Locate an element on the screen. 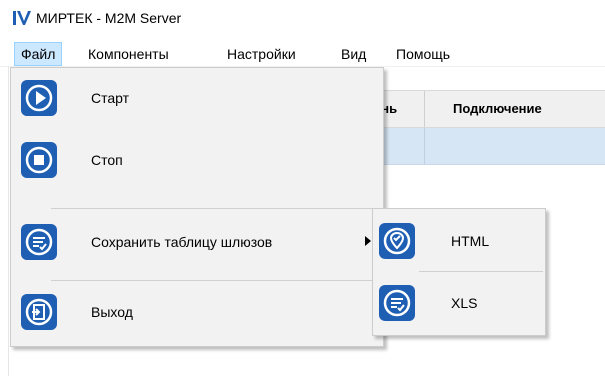 Image resolution: width=605 pixels, height=376 pixels. location-check-icon is located at coordinates (397, 241).